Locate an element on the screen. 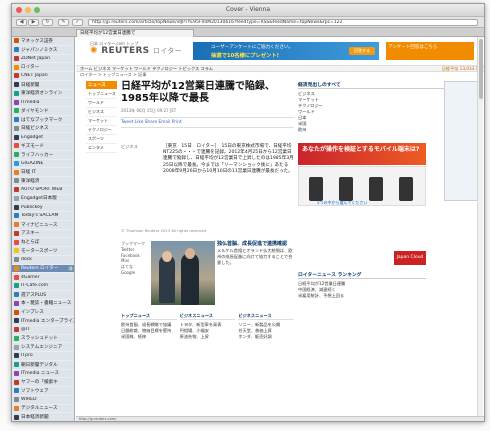  phone-choice-panel: 5つの中から選んでください is located at coordinates (362, 186).